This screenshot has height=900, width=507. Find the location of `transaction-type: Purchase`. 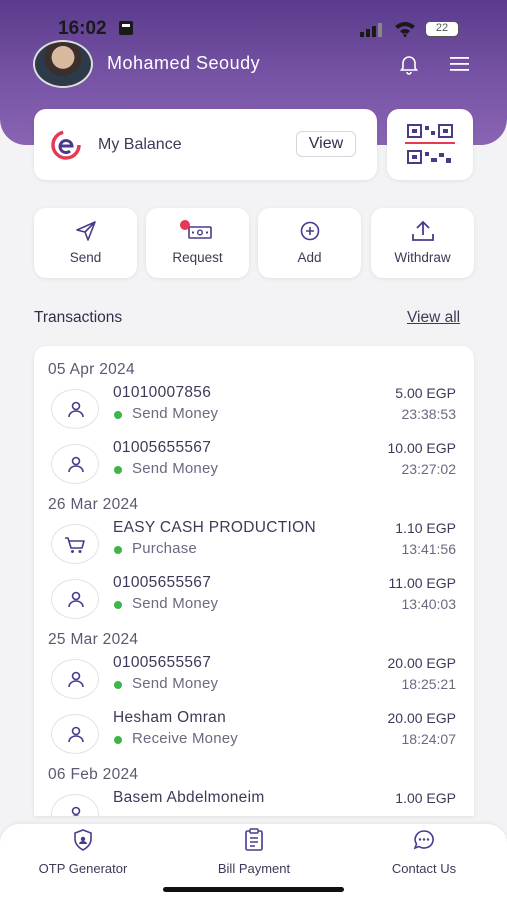

transaction-type: Purchase is located at coordinates (155, 548).